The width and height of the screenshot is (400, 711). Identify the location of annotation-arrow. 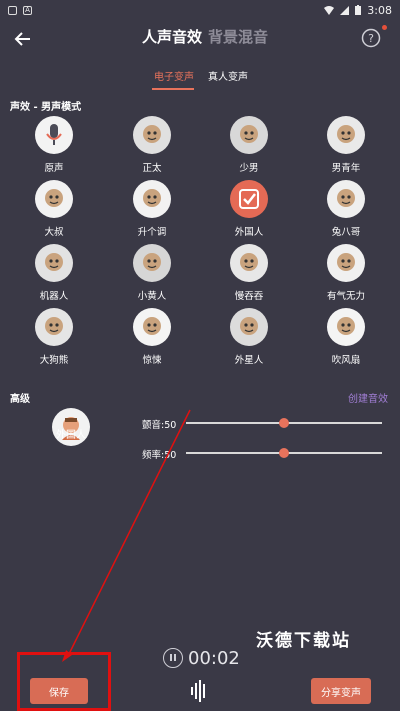
(126, 535).